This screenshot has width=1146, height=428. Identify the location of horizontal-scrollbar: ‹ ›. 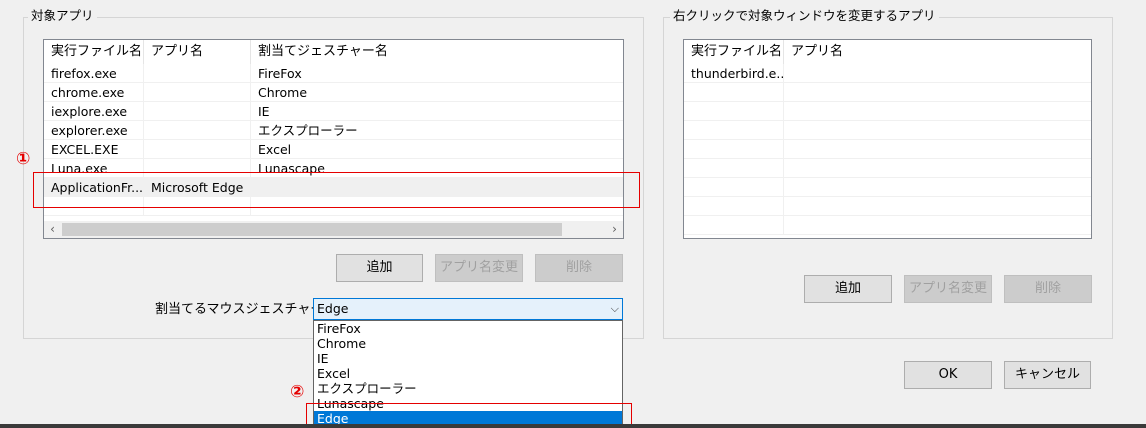
(333, 229).